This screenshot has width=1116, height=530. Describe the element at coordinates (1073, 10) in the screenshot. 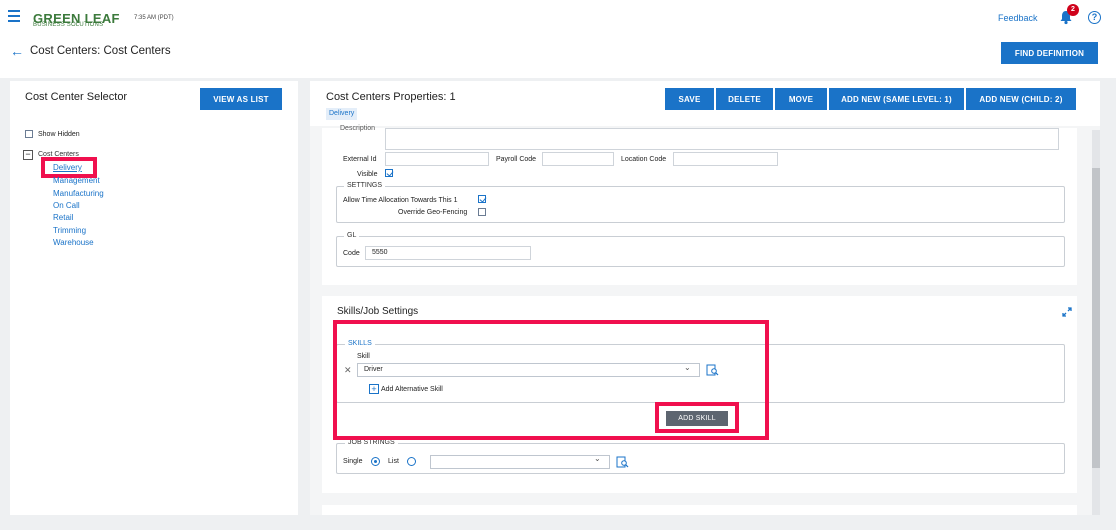

I see `notification-badge: 2` at that location.